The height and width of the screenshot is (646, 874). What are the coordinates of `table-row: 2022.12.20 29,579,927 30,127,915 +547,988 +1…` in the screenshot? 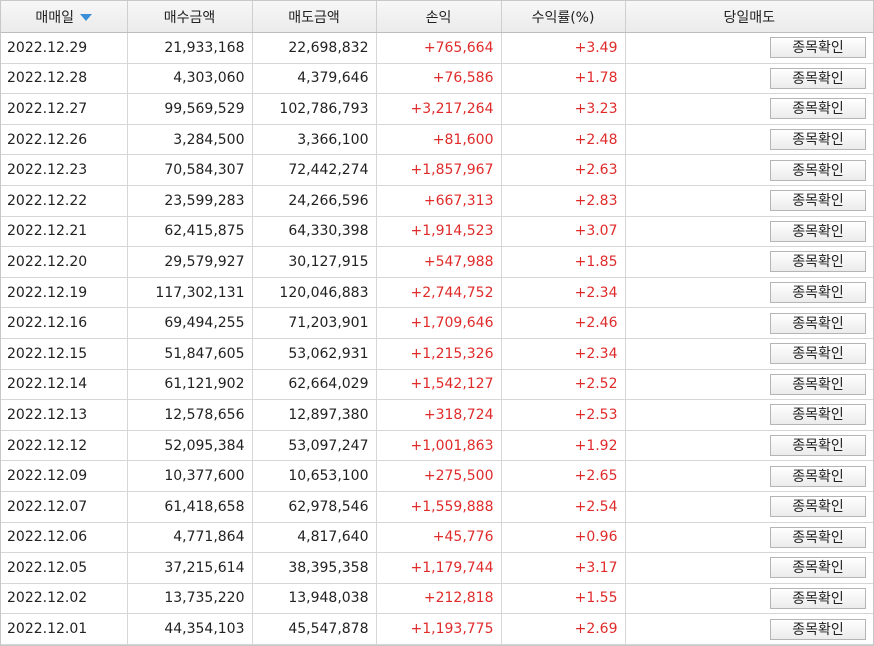 It's located at (437, 262).